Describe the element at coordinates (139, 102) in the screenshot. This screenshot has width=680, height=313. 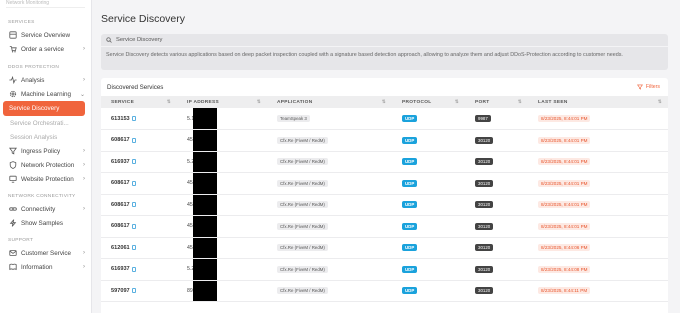
I see `column-header-service: SERVICE ⇅` at that location.